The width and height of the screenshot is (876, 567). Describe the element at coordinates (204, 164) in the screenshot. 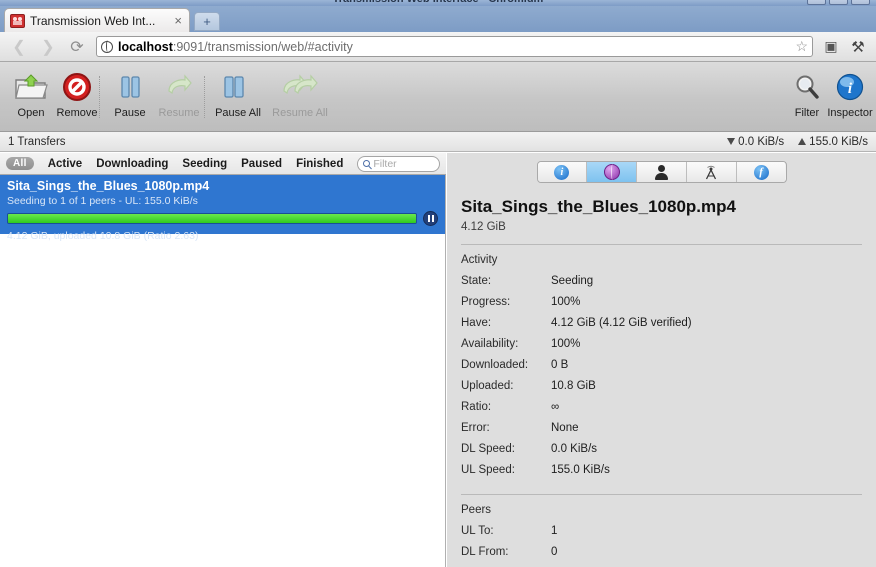

I see `filter-tab-seeding: Seeding` at that location.